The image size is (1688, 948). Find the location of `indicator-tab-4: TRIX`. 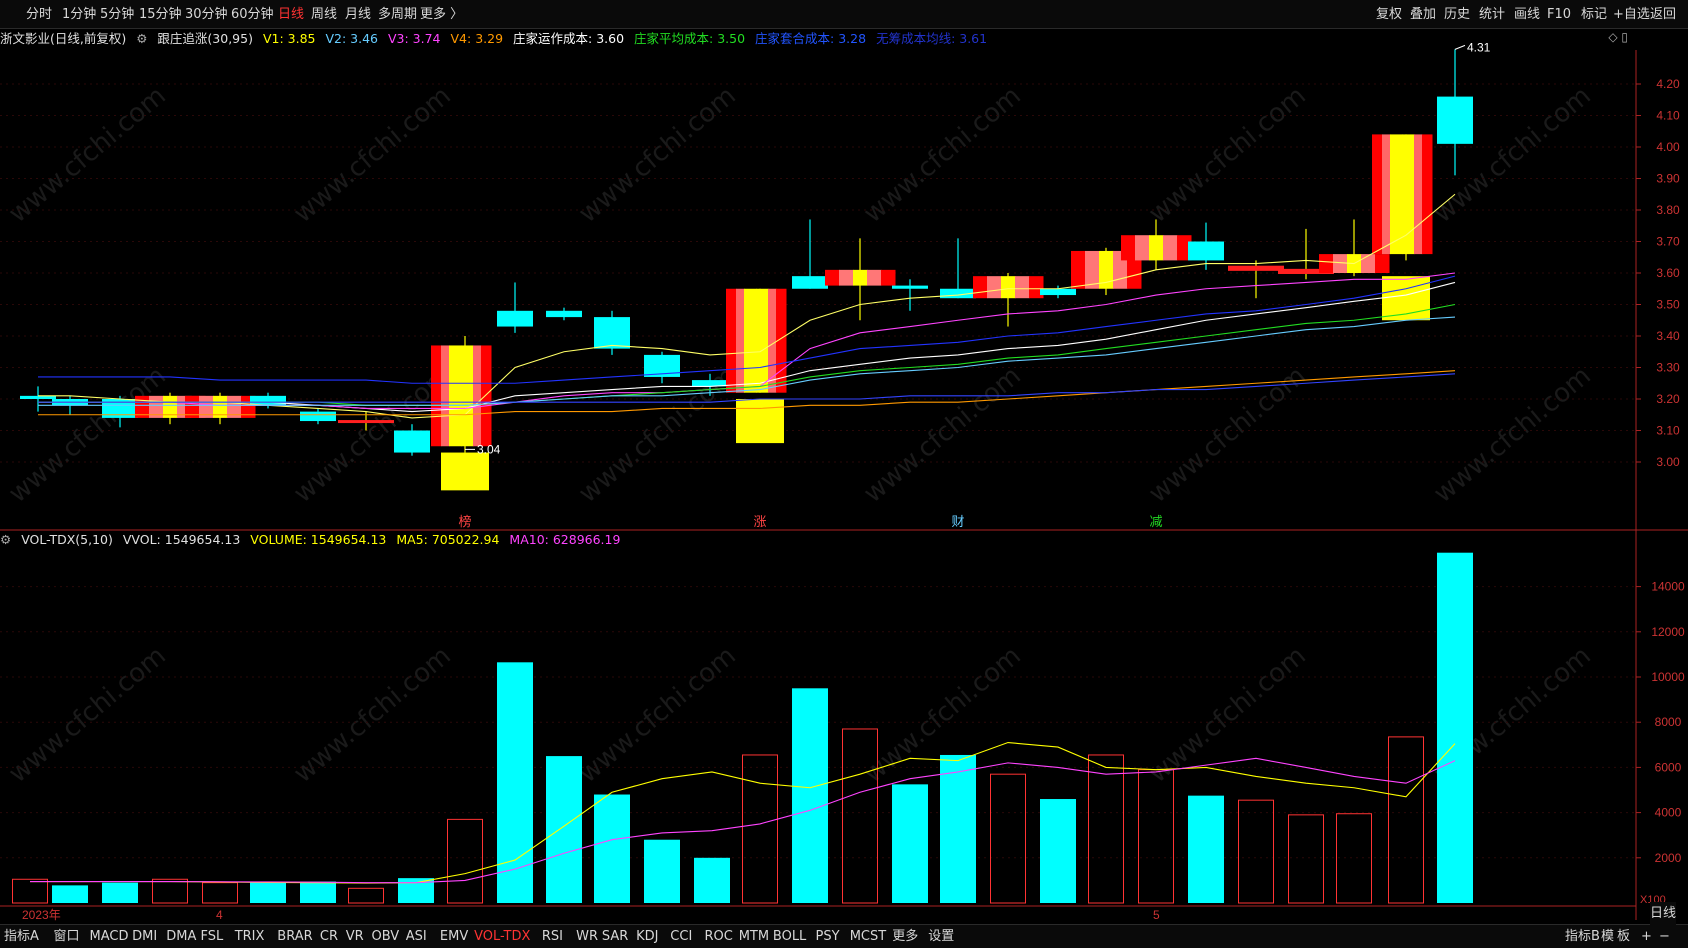

indicator-tab-4: TRIX is located at coordinates (250, 936).